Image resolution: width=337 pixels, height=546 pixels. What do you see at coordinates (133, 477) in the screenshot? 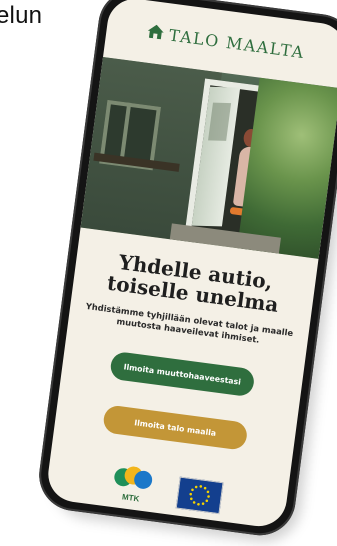
I see `mtk-icon` at bounding box center [133, 477].